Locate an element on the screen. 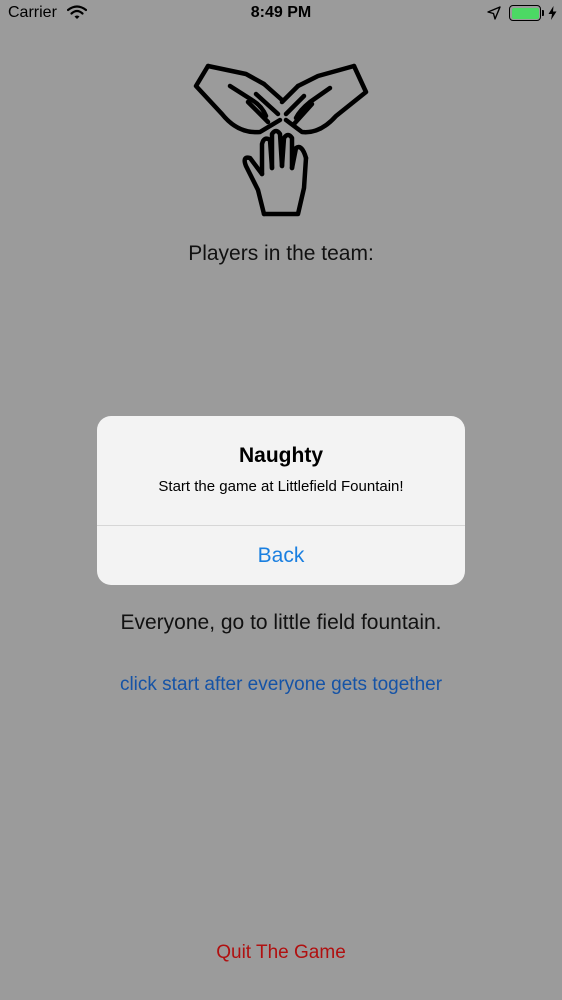 The width and height of the screenshot is (562, 1000). status-bar: Carrier 8:49 PM is located at coordinates (281, 14).